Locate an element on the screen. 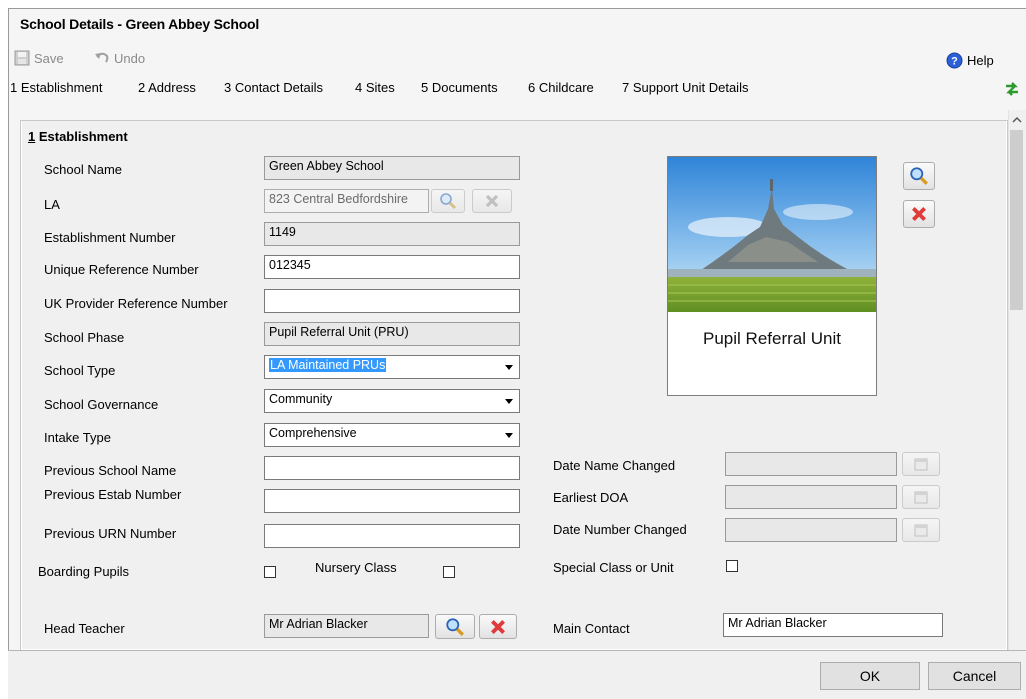 The width and height of the screenshot is (1026, 699). help-button: ? Help is located at coordinates (970, 60).